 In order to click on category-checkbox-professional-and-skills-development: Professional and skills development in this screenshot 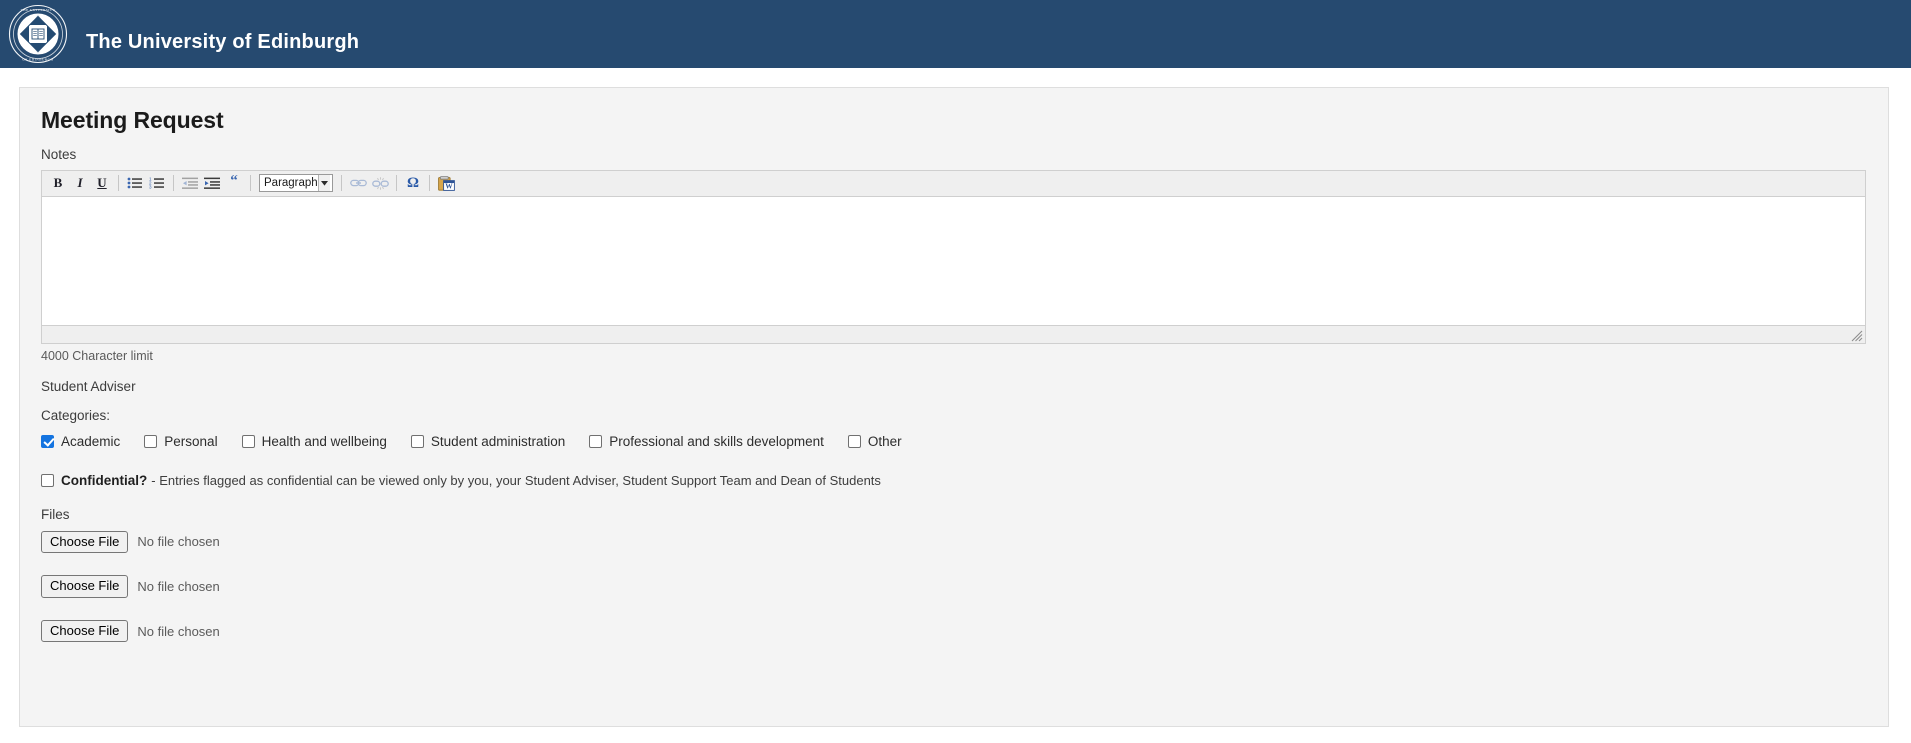, I will do `click(706, 441)`.